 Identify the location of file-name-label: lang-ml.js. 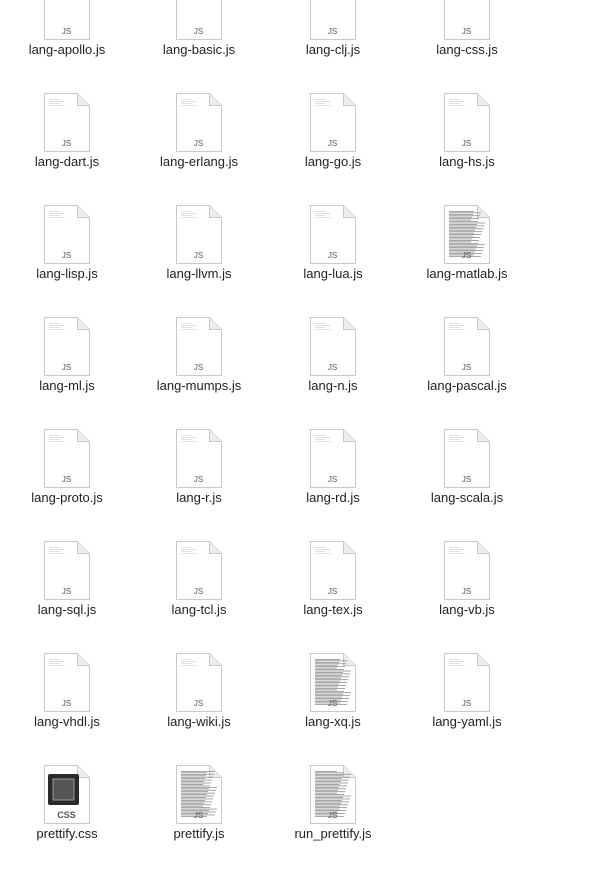
(67, 385).